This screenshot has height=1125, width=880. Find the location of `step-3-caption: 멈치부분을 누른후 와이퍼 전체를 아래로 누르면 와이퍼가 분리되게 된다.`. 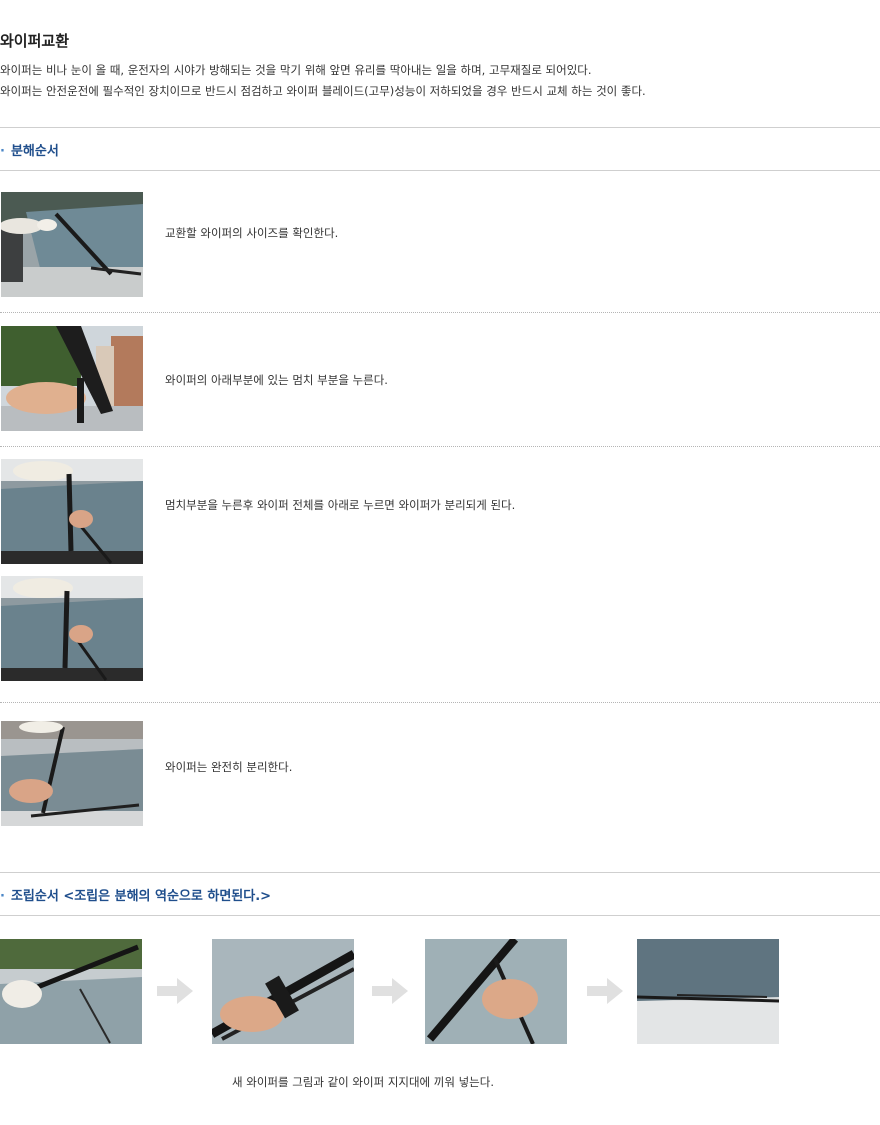

step-3-caption: 멈치부분을 누른후 와이퍼 전체를 아래로 누르면 와이퍼가 분리되게 된다. is located at coordinates (340, 505).